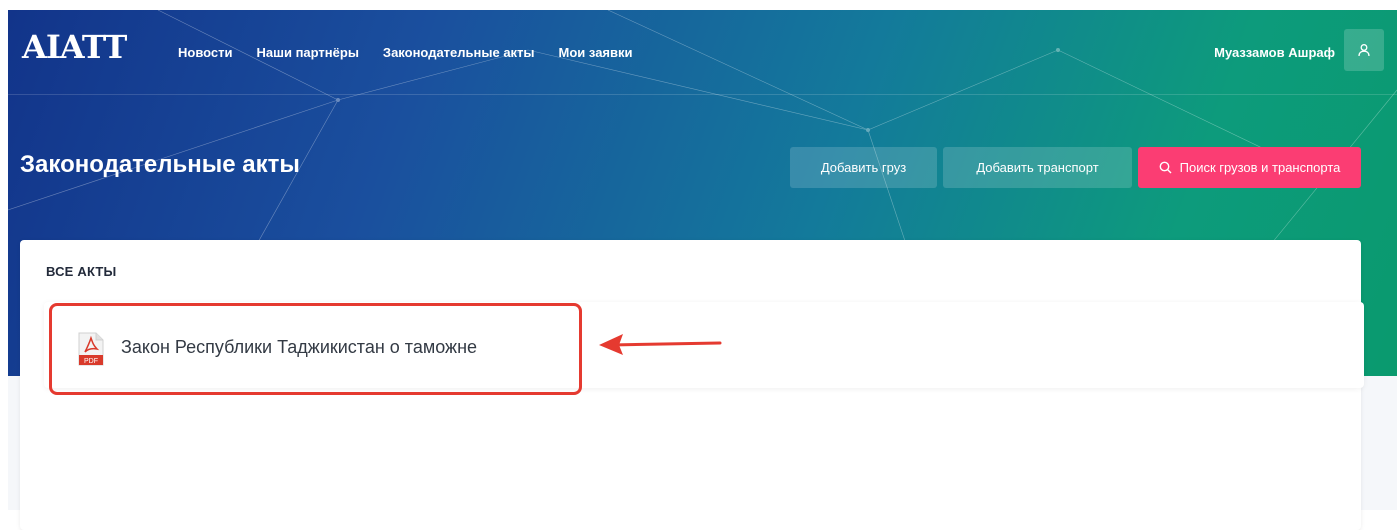  I want to click on nav-my-requests: Мои заявки, so click(596, 52).